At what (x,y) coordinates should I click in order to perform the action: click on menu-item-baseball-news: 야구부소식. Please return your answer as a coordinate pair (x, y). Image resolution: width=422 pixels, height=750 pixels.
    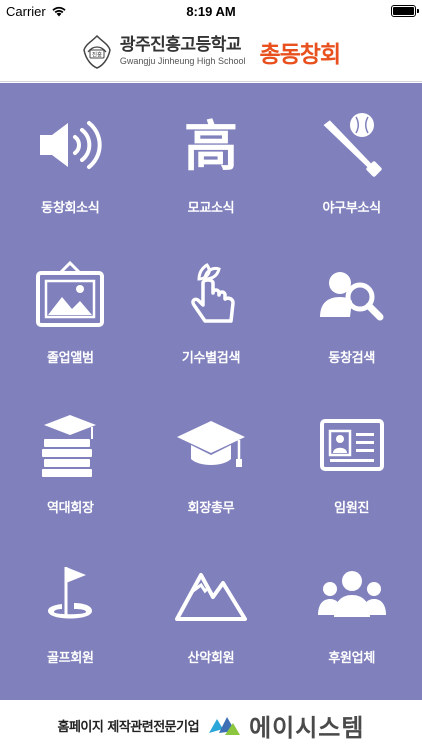
    Looking at the image, I should click on (351, 182).